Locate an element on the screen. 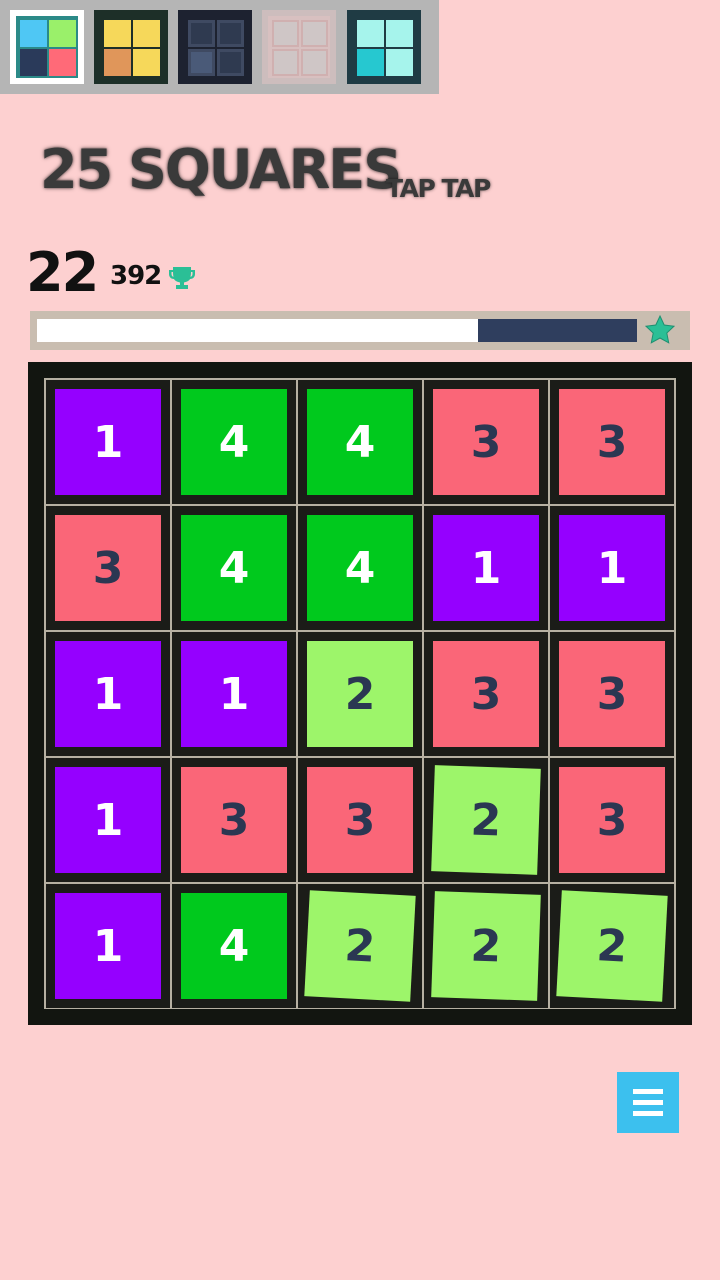 The height and width of the screenshot is (1280, 720). theme-multicolor-button is located at coordinates (47, 47).